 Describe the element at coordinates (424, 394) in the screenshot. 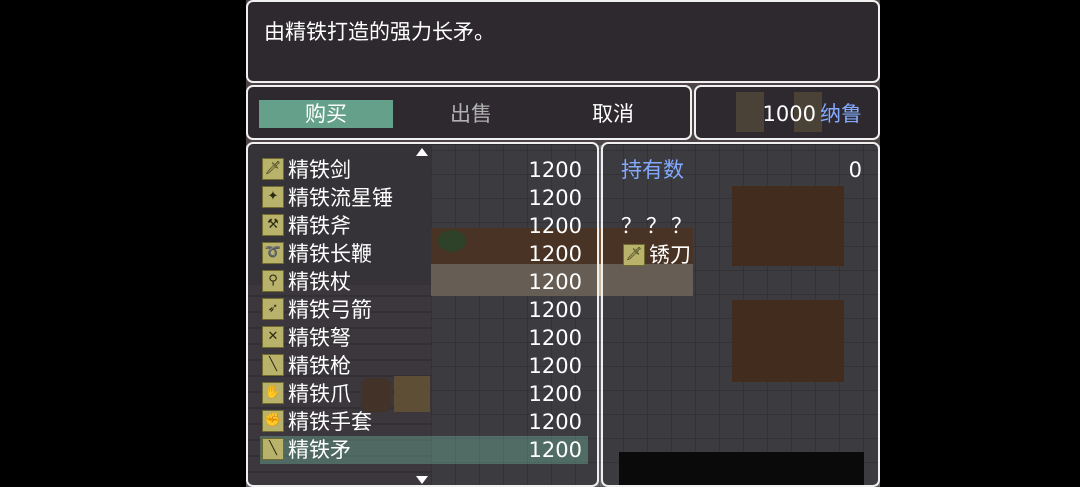

I see `list-item: ✋ 精铁爪 1200` at that location.